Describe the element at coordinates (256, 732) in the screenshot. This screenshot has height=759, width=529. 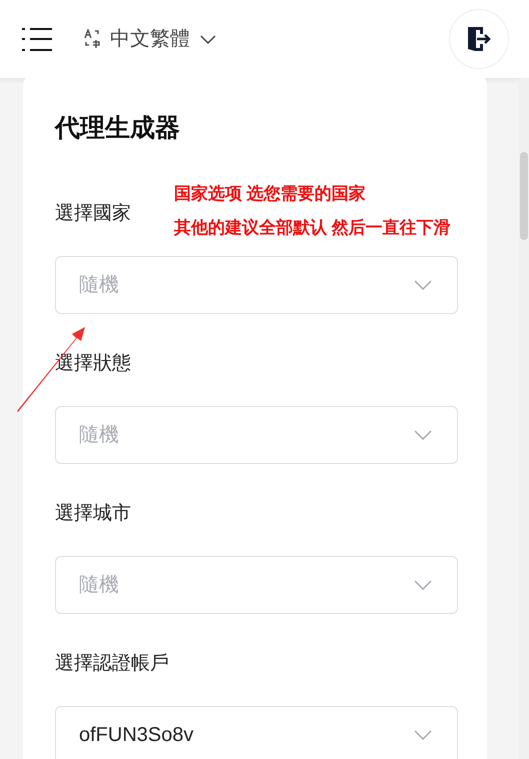
I see `select-field: ofFUN3So8v` at that location.